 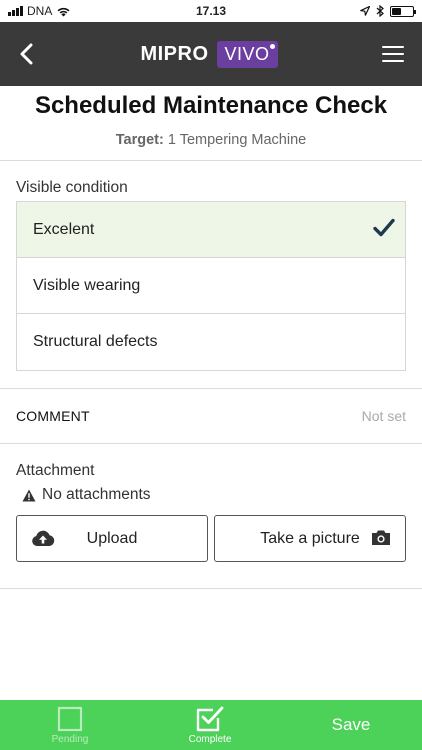 I want to click on tab-complete-label: Complete, so click(x=210, y=739).